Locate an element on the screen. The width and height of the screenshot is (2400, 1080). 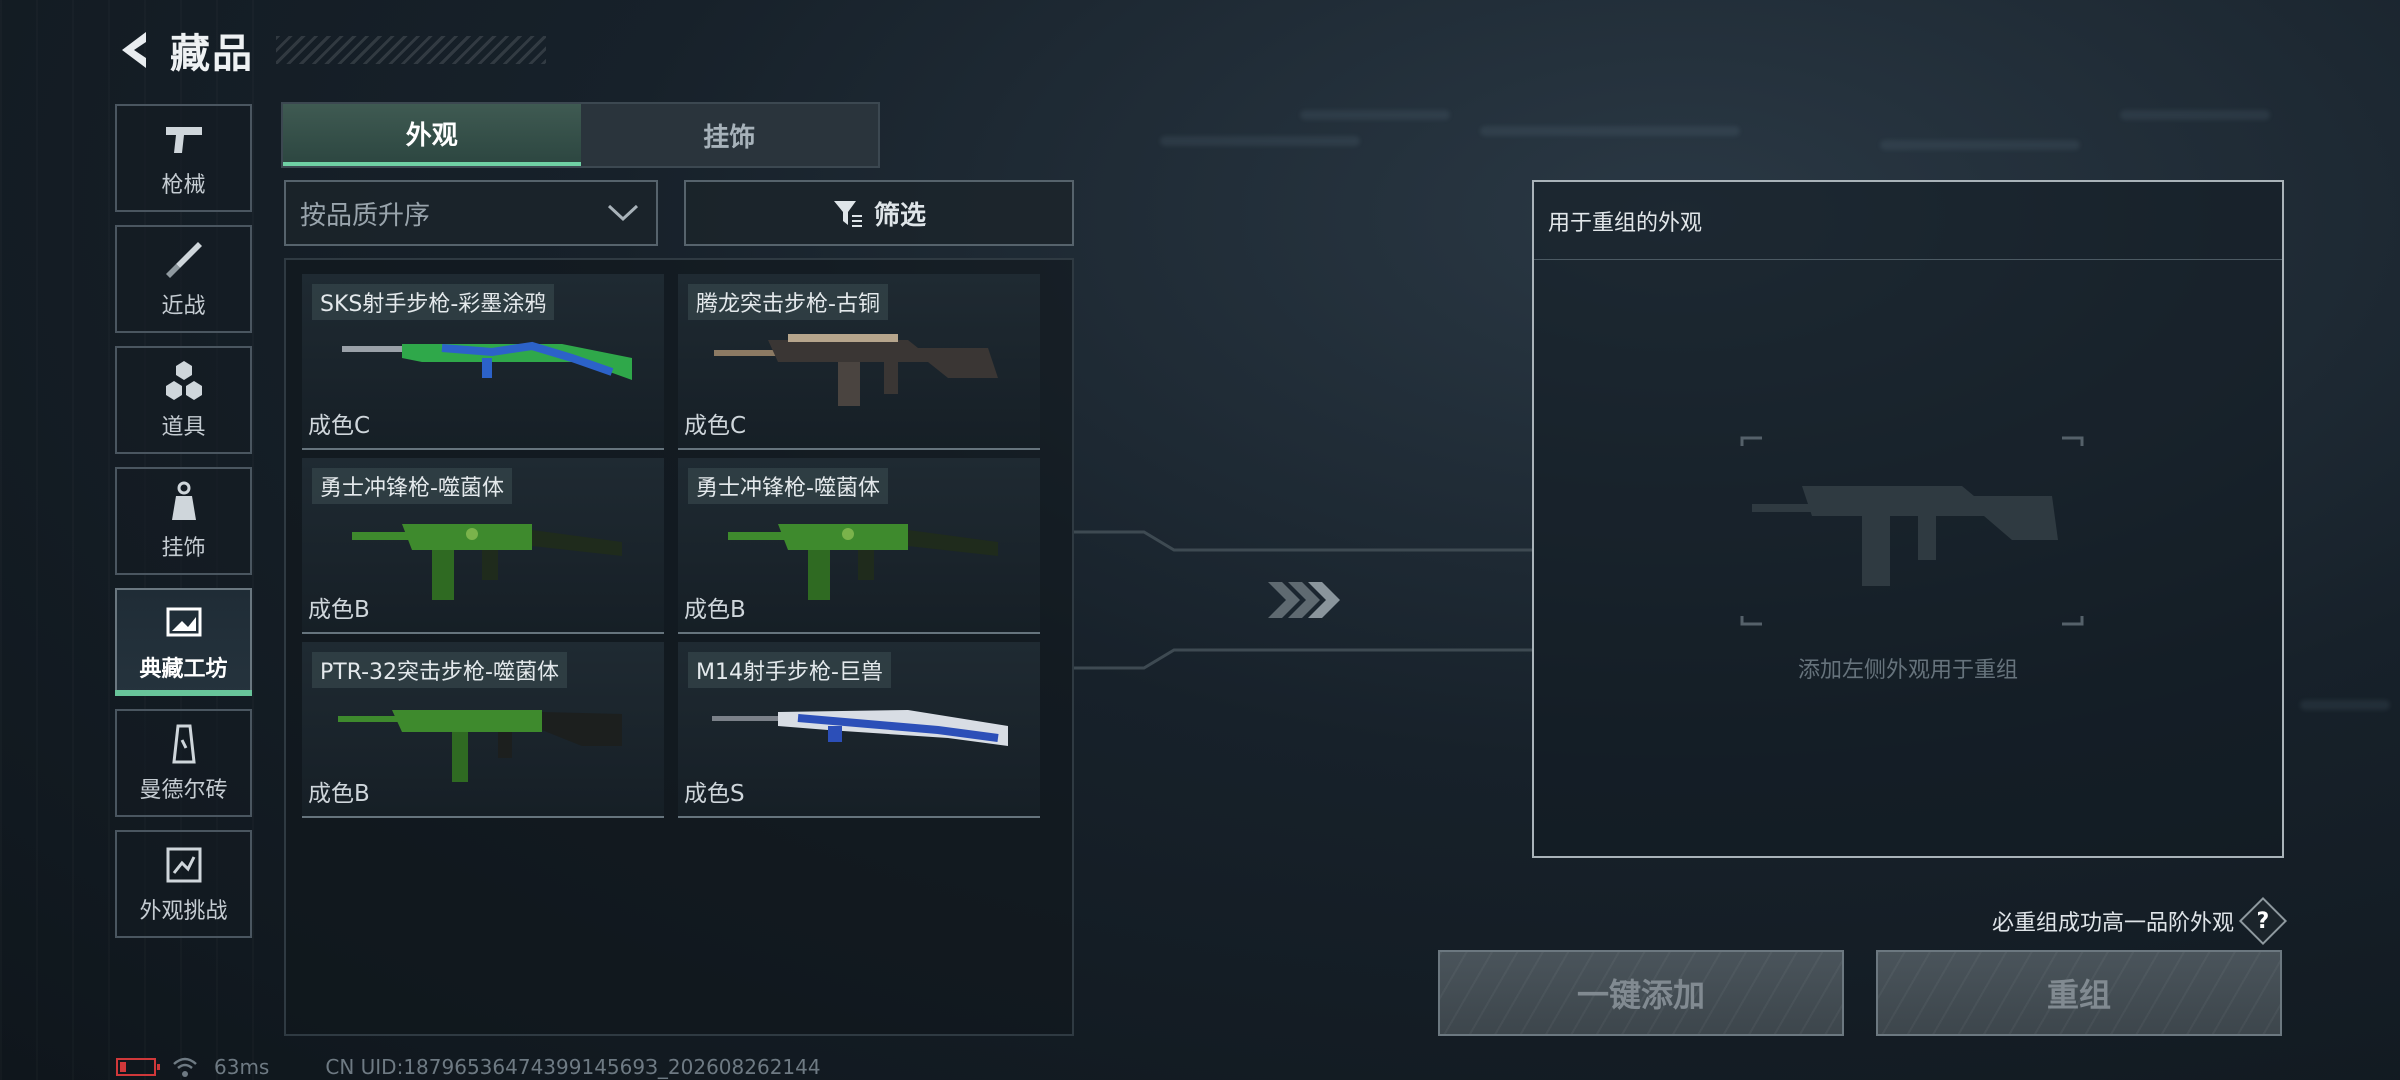
nav-item-label: 枪械 is located at coordinates (183, 185).